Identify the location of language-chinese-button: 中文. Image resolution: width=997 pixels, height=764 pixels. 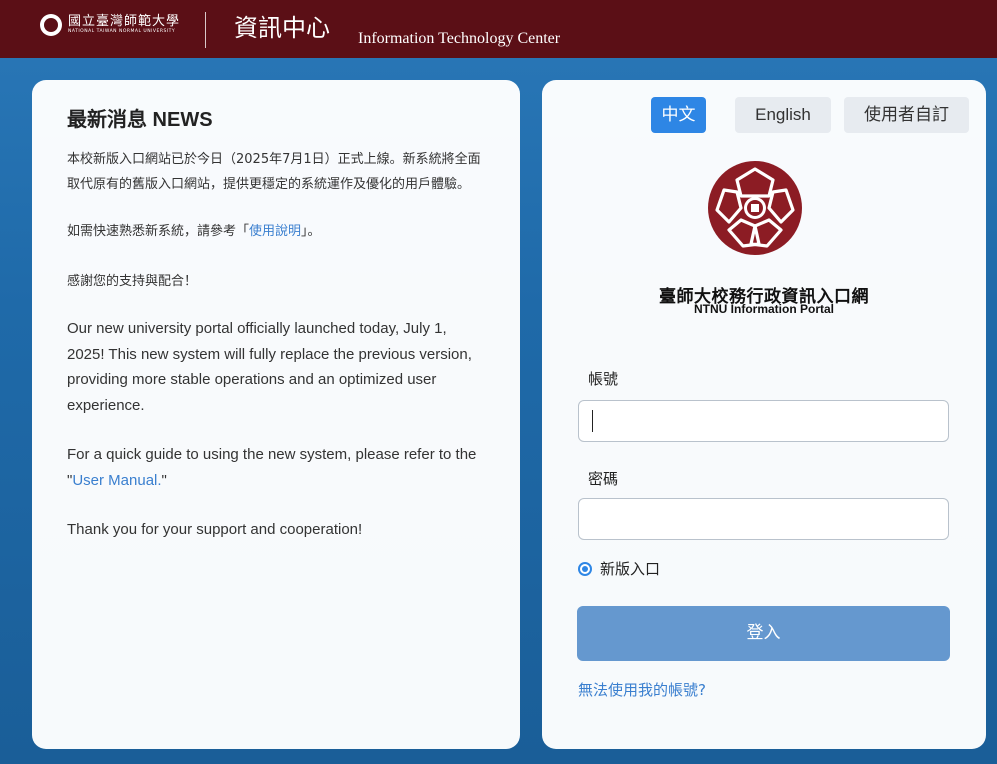
(678, 115).